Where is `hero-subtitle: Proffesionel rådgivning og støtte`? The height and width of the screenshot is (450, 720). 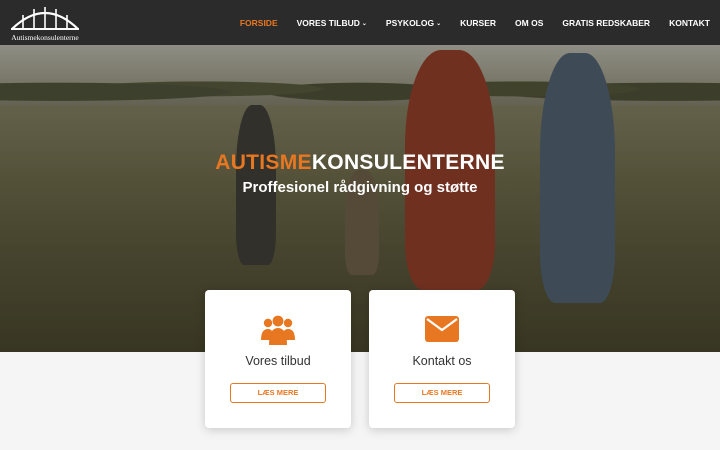 hero-subtitle: Proffesionel rådgivning og støtte is located at coordinates (360, 187).